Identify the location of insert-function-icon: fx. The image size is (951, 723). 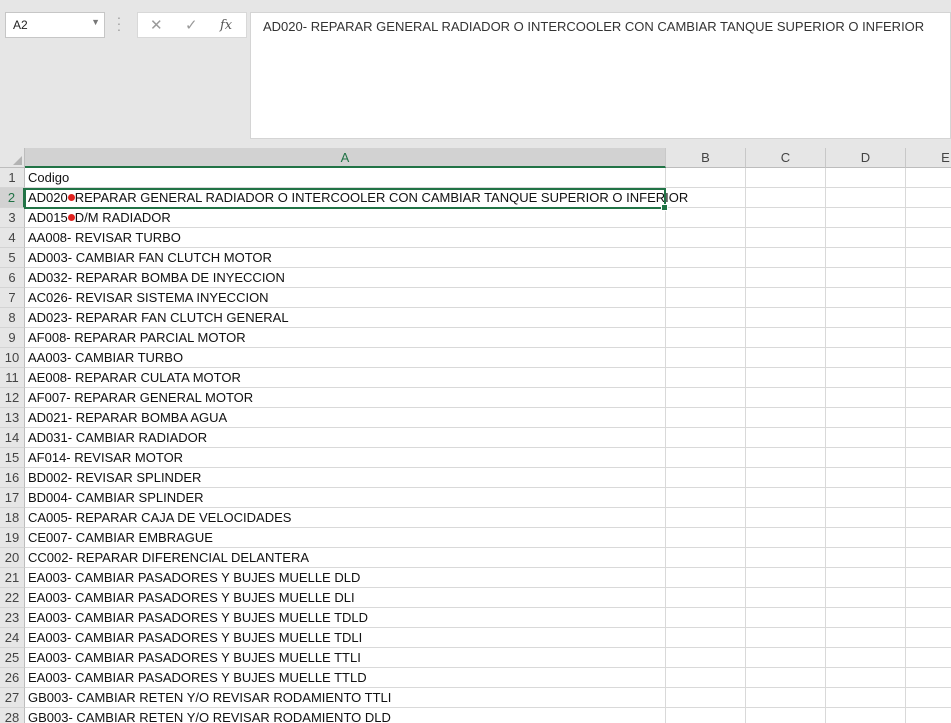
(226, 25).